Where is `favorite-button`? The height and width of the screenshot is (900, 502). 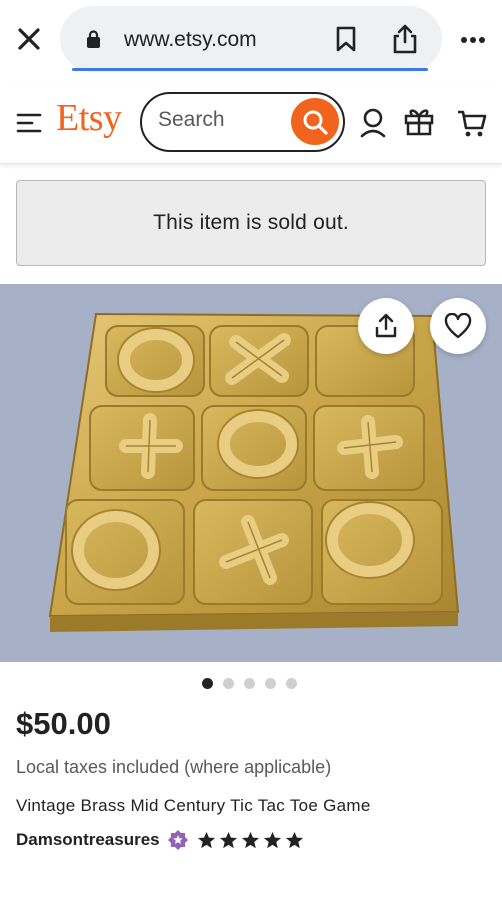
favorite-button is located at coordinates (458, 326).